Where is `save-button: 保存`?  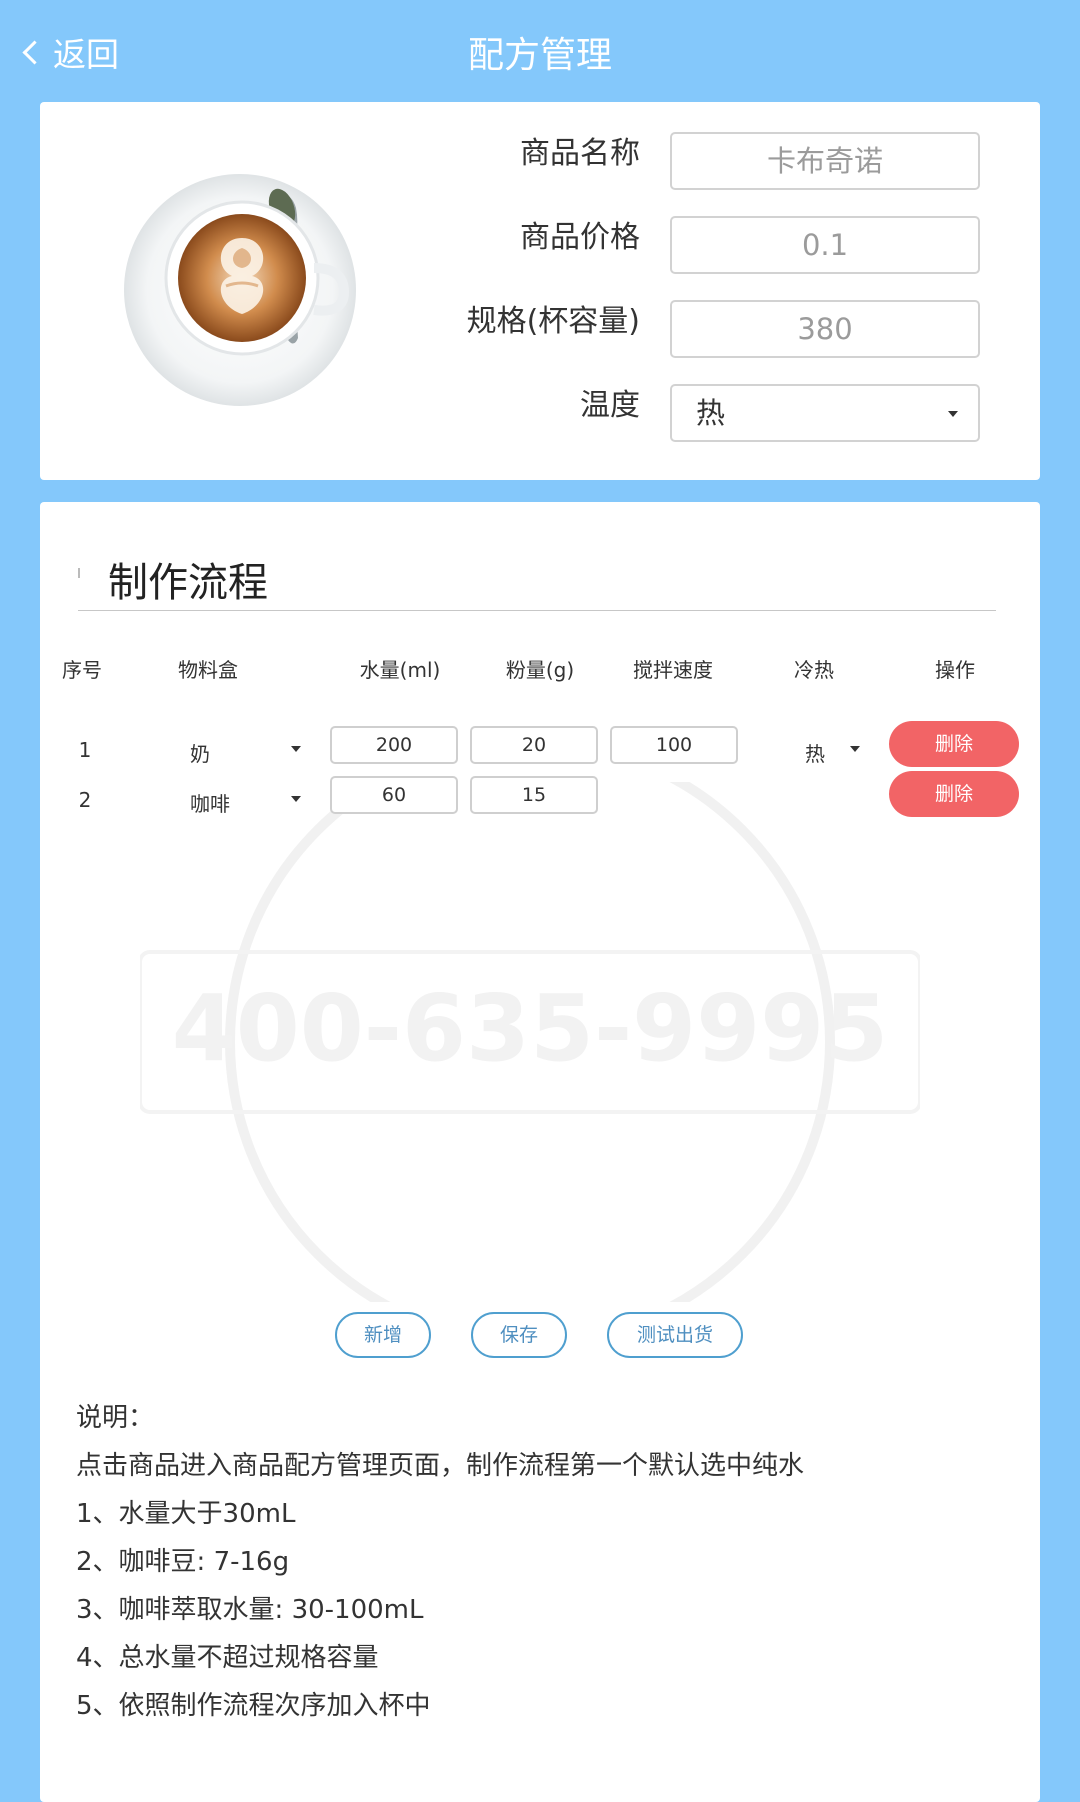
save-button: 保存 is located at coordinates (519, 1335).